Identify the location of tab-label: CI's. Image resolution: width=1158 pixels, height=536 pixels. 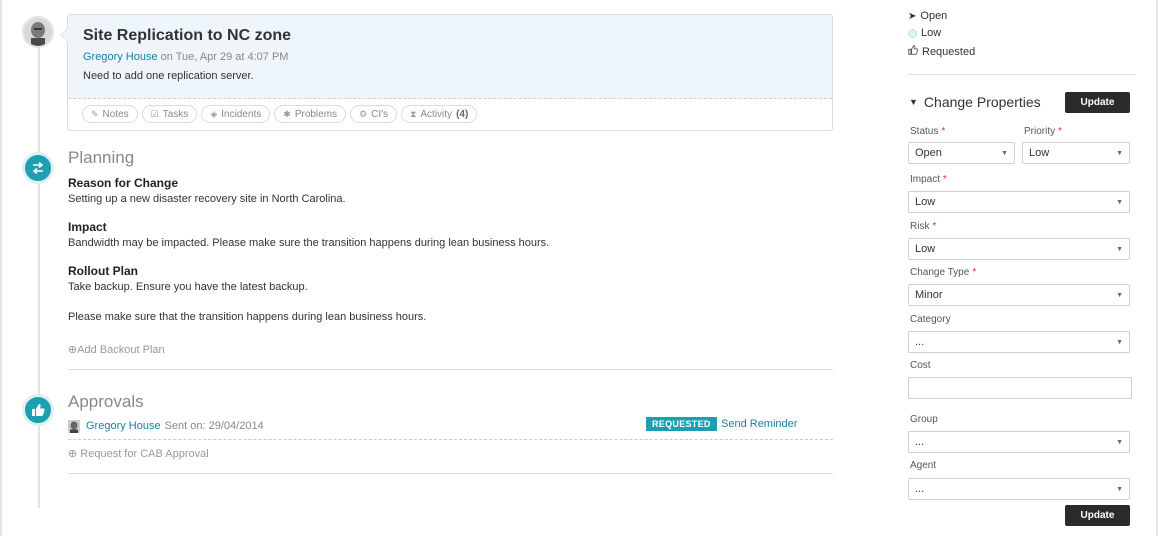
(380, 114).